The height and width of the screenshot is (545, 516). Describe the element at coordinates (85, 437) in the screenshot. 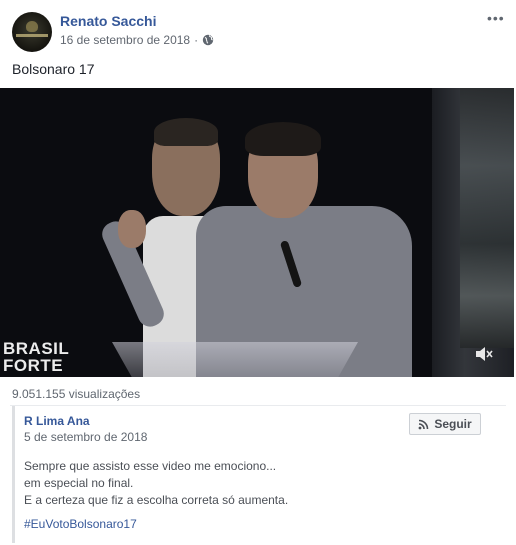

I see `shared-post-date: 5 de setembro de 2018` at that location.